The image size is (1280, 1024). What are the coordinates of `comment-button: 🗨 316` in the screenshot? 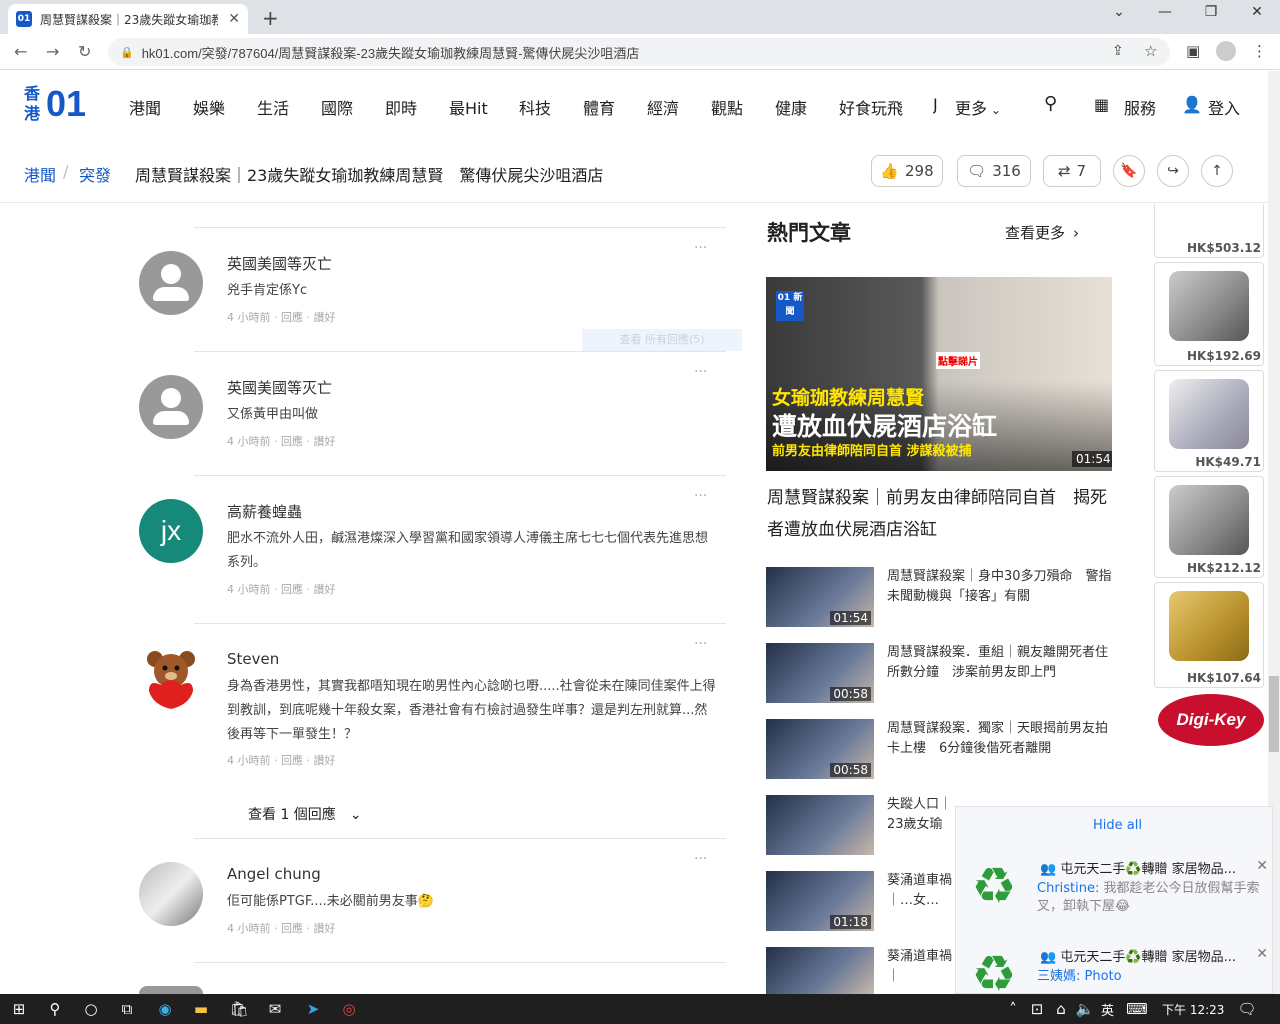 It's located at (994, 171).